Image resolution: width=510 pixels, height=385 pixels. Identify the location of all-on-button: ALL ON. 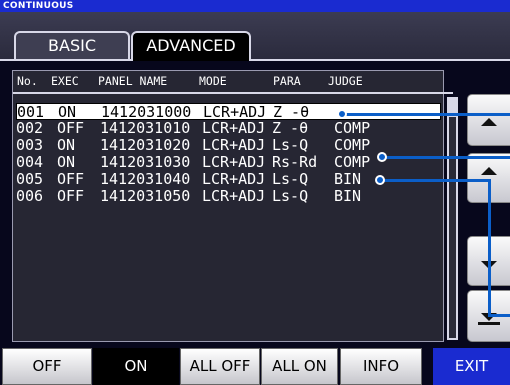
(299, 366).